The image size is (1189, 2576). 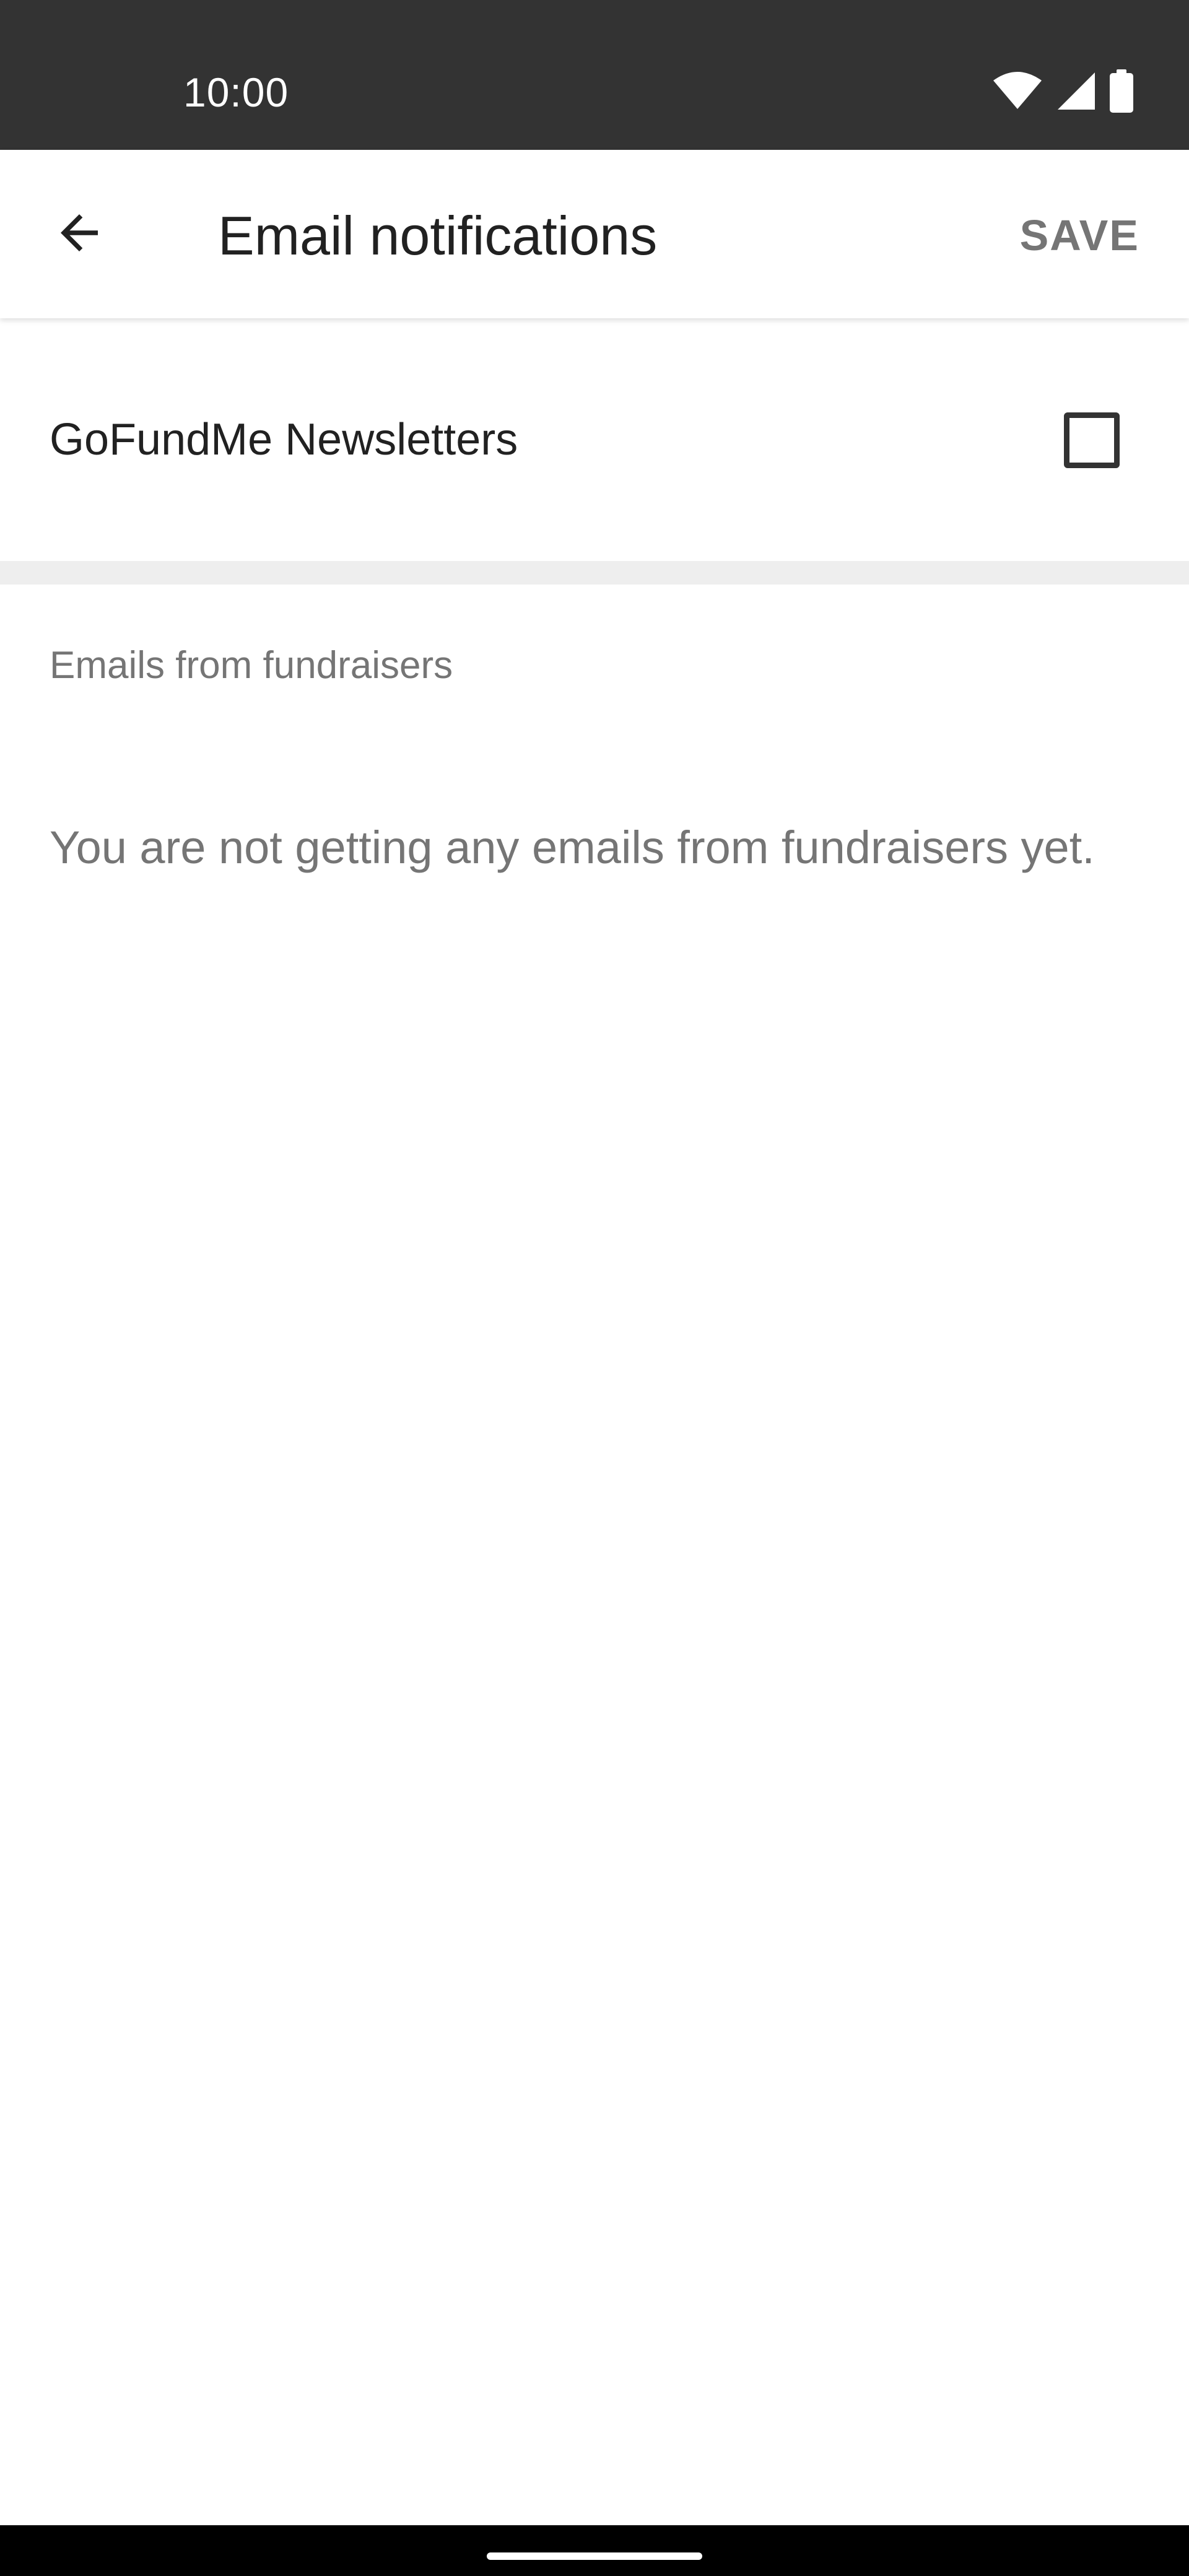 What do you see at coordinates (594, 2550) in the screenshot?
I see `navigation-bar` at bounding box center [594, 2550].